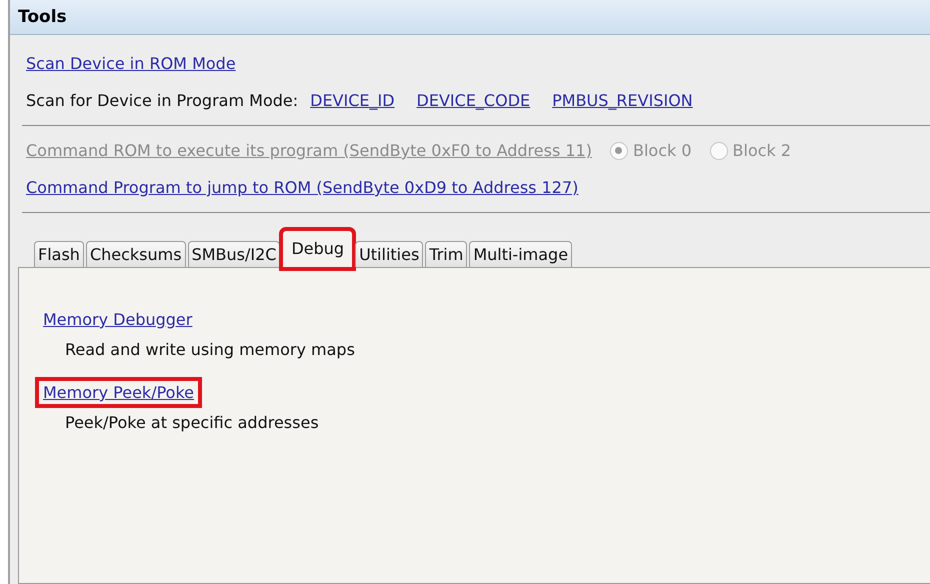 The width and height of the screenshot is (930, 584). What do you see at coordinates (234, 254) in the screenshot?
I see `tab: SMBus/I2C` at bounding box center [234, 254].